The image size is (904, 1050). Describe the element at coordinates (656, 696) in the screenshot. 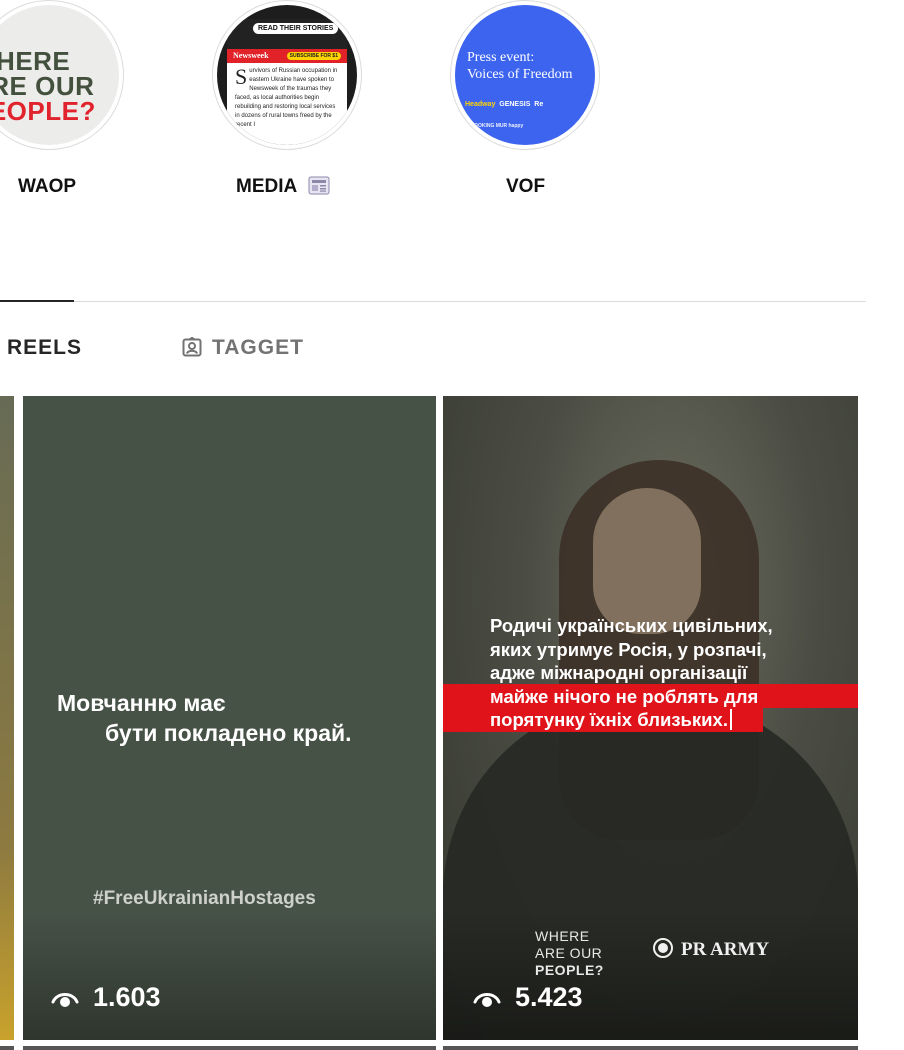

I see `reel-caption-highlight: нічого не роблять для` at that location.